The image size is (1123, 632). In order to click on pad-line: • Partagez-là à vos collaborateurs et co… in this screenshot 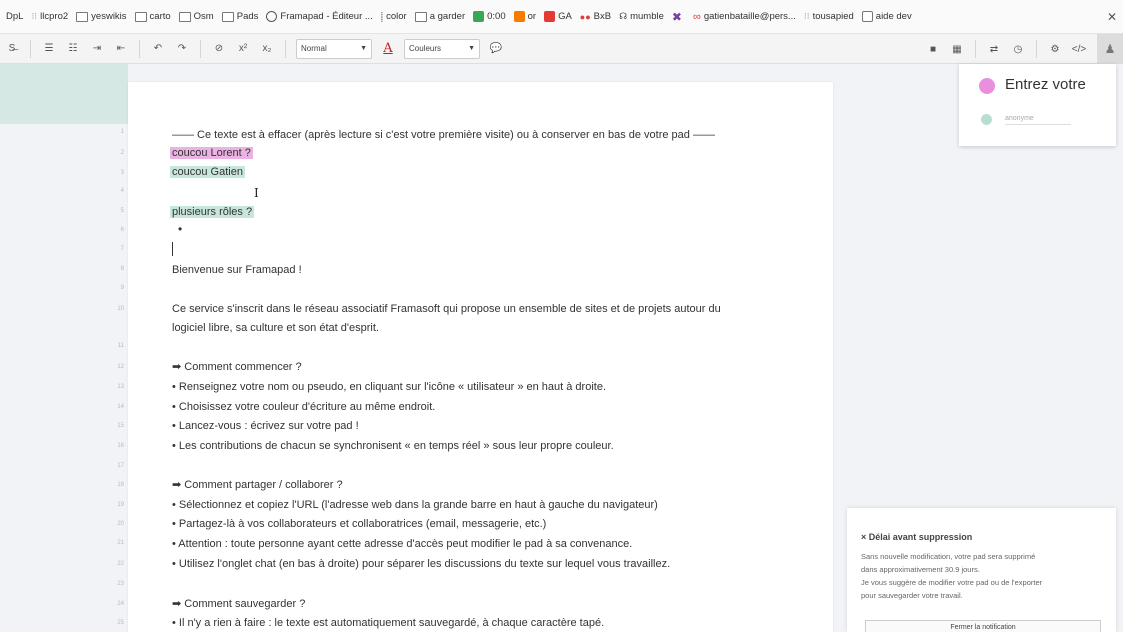, I will do `click(359, 524)`.